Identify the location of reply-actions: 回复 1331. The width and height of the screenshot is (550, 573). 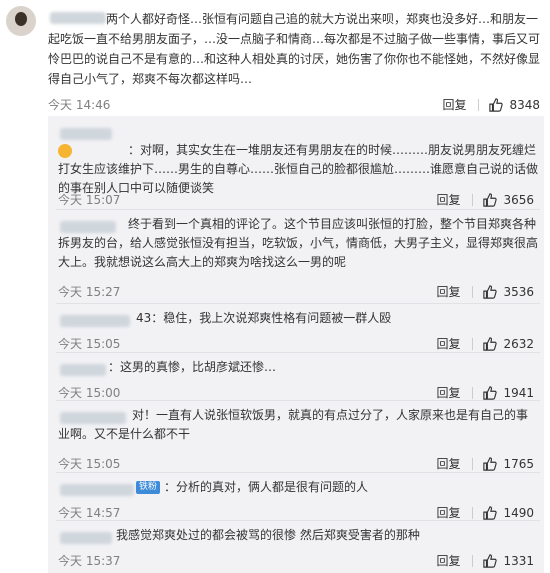
(485, 560).